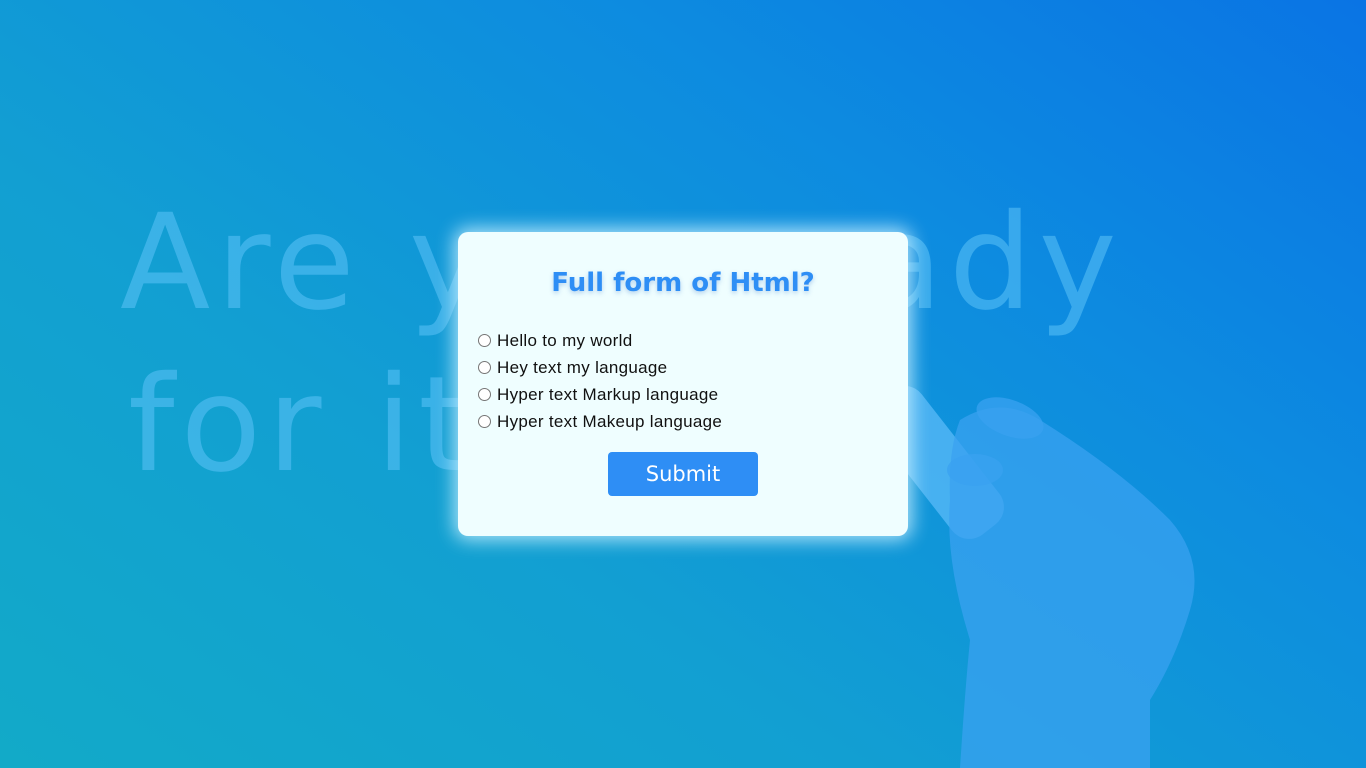 The width and height of the screenshot is (1366, 768). Describe the element at coordinates (582, 367) in the screenshot. I see `option-2-label: Hey text my language` at that location.